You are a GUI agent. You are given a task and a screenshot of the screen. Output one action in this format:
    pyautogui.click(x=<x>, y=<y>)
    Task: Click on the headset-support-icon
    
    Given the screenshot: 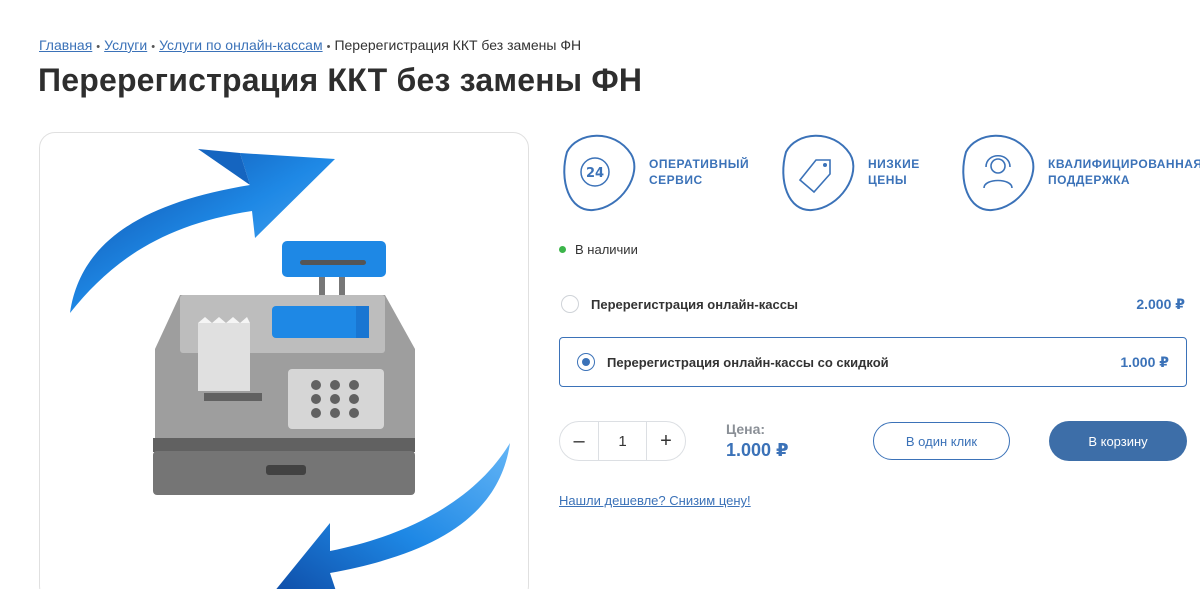 What is the action you would take?
    pyautogui.click(x=998, y=172)
    